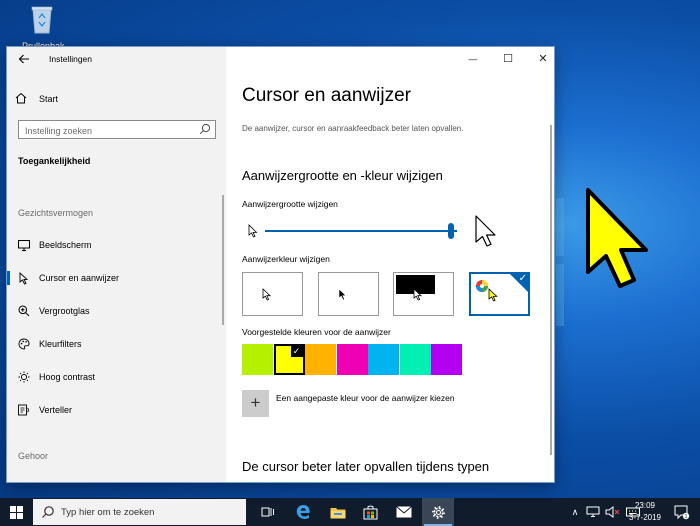  I want to click on clock-date: 3-7-2019, so click(645, 517).